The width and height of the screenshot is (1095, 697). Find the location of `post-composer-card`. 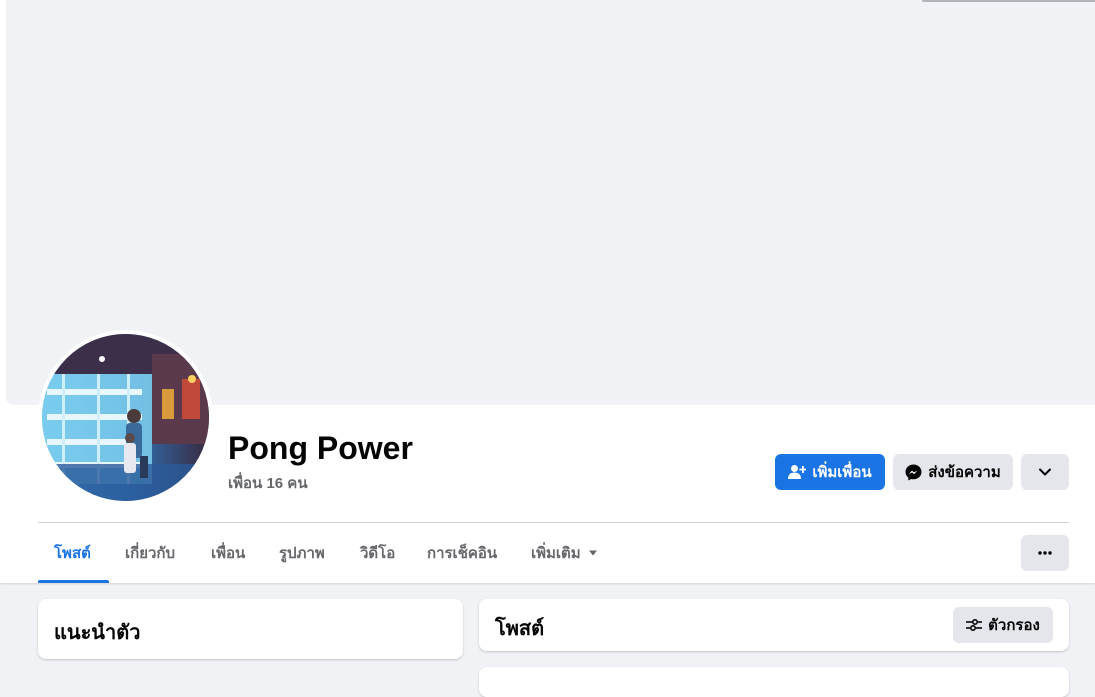

post-composer-card is located at coordinates (774, 682).